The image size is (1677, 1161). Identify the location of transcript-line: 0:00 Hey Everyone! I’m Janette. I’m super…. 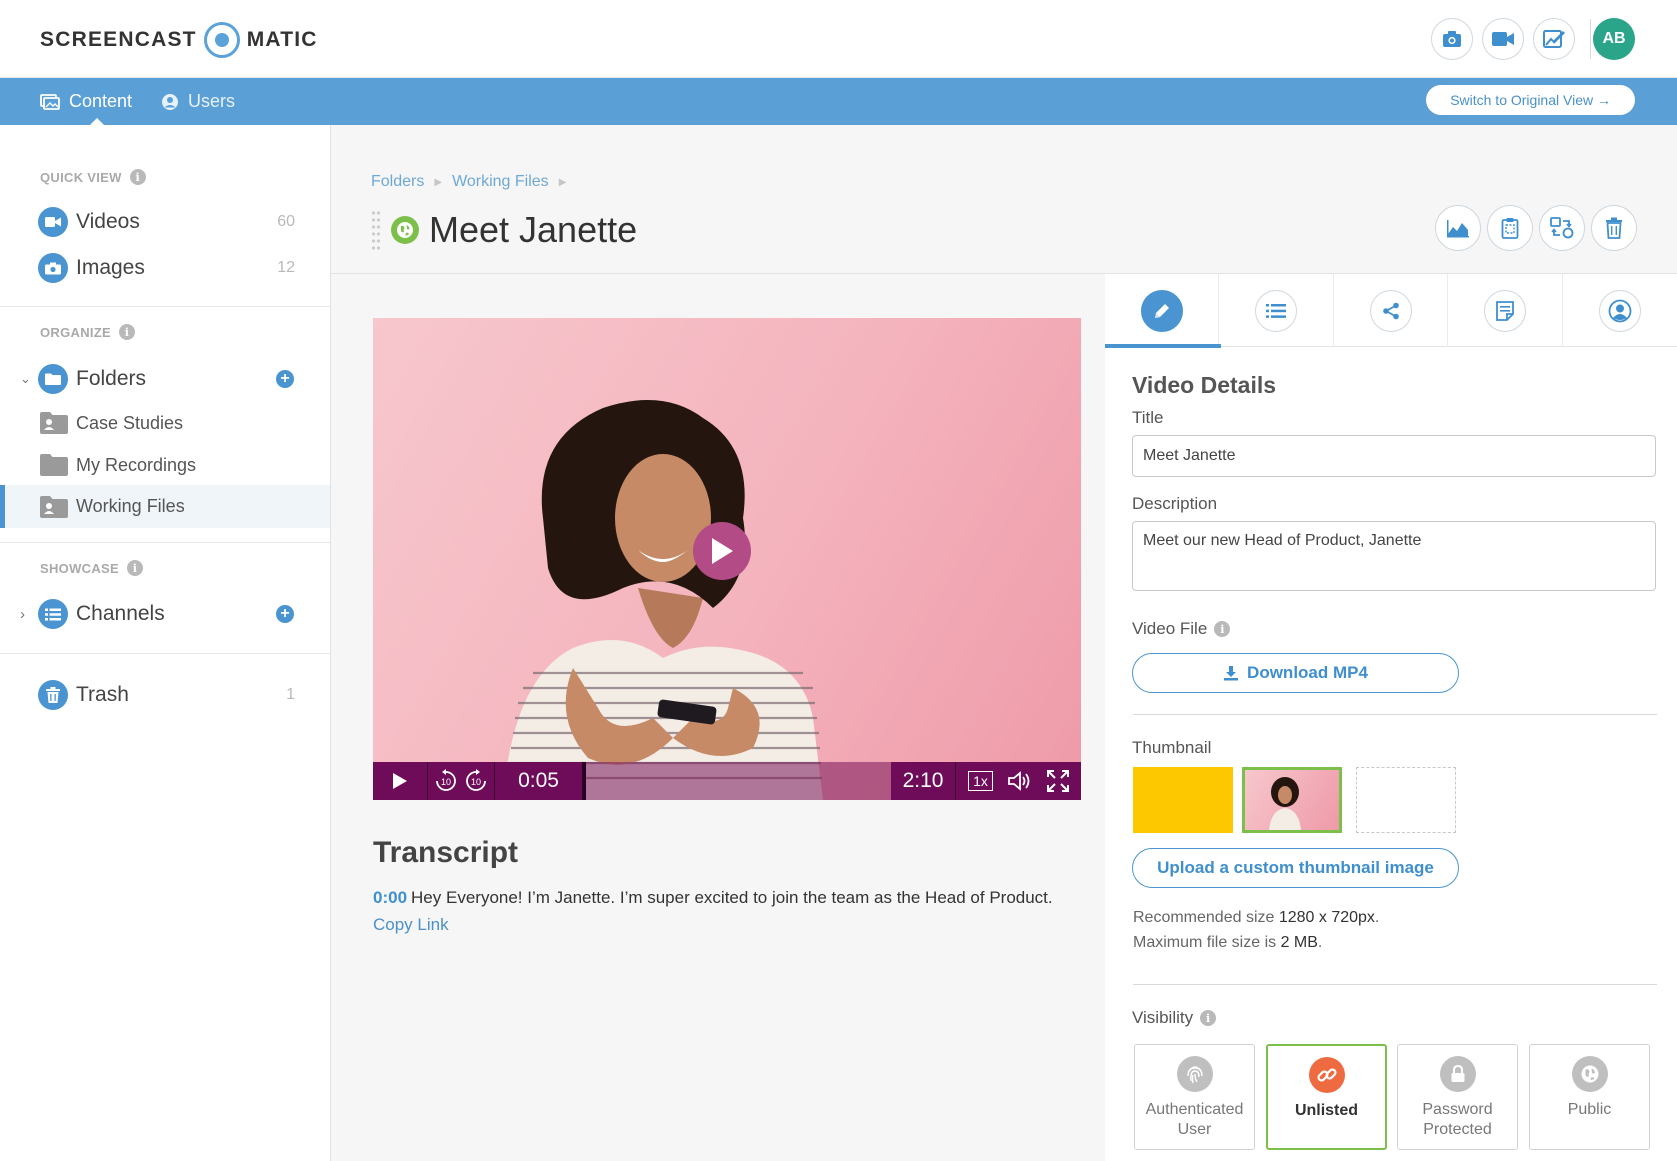
(713, 898).